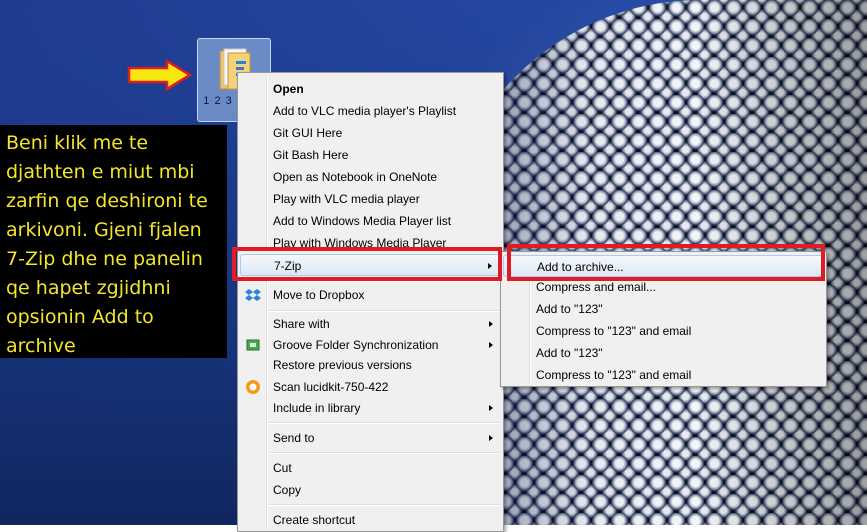 This screenshot has width=867, height=532. Describe the element at coordinates (370, 438) in the screenshot. I see `menu-item-send-to: Send to` at that location.